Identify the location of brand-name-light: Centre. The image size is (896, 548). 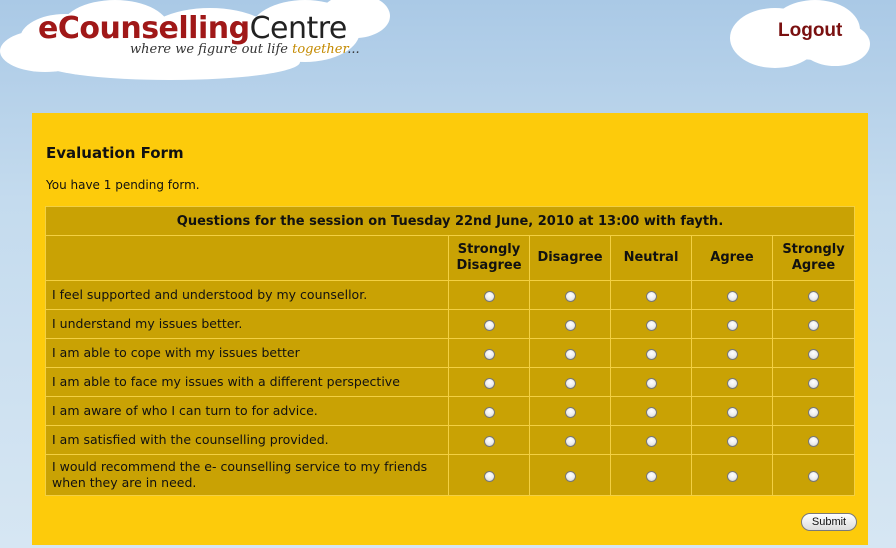
(298, 28).